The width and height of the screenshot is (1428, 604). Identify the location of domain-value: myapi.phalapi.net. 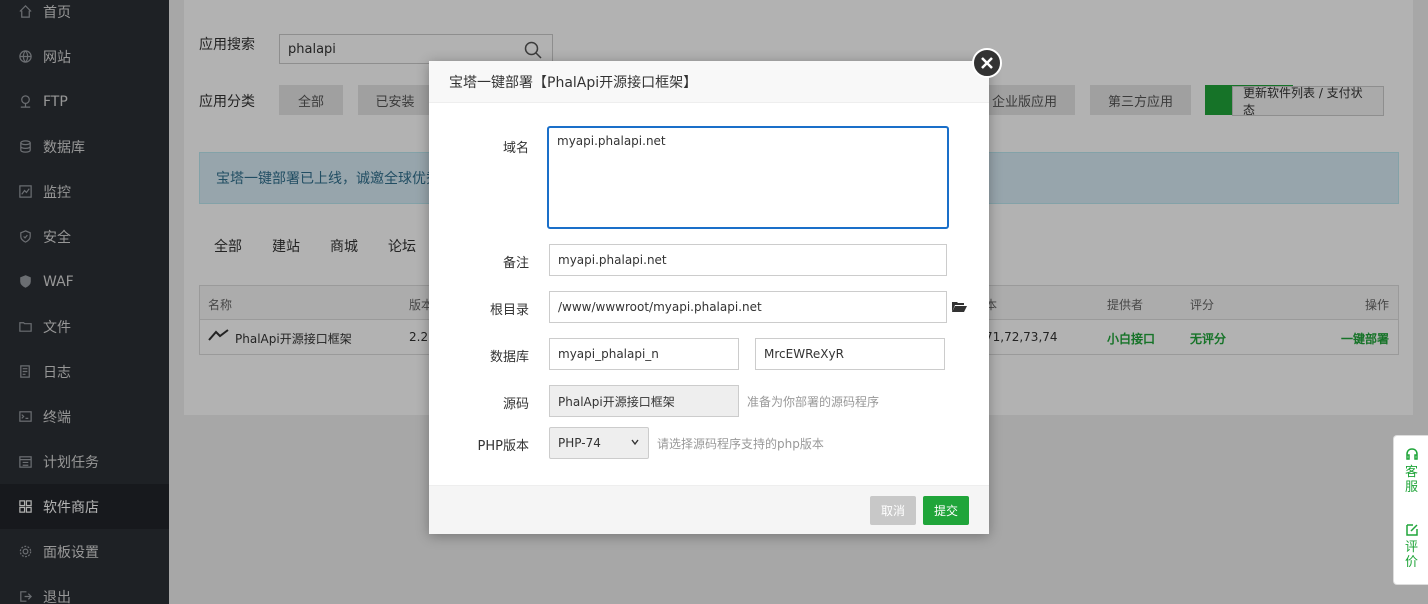
(611, 141).